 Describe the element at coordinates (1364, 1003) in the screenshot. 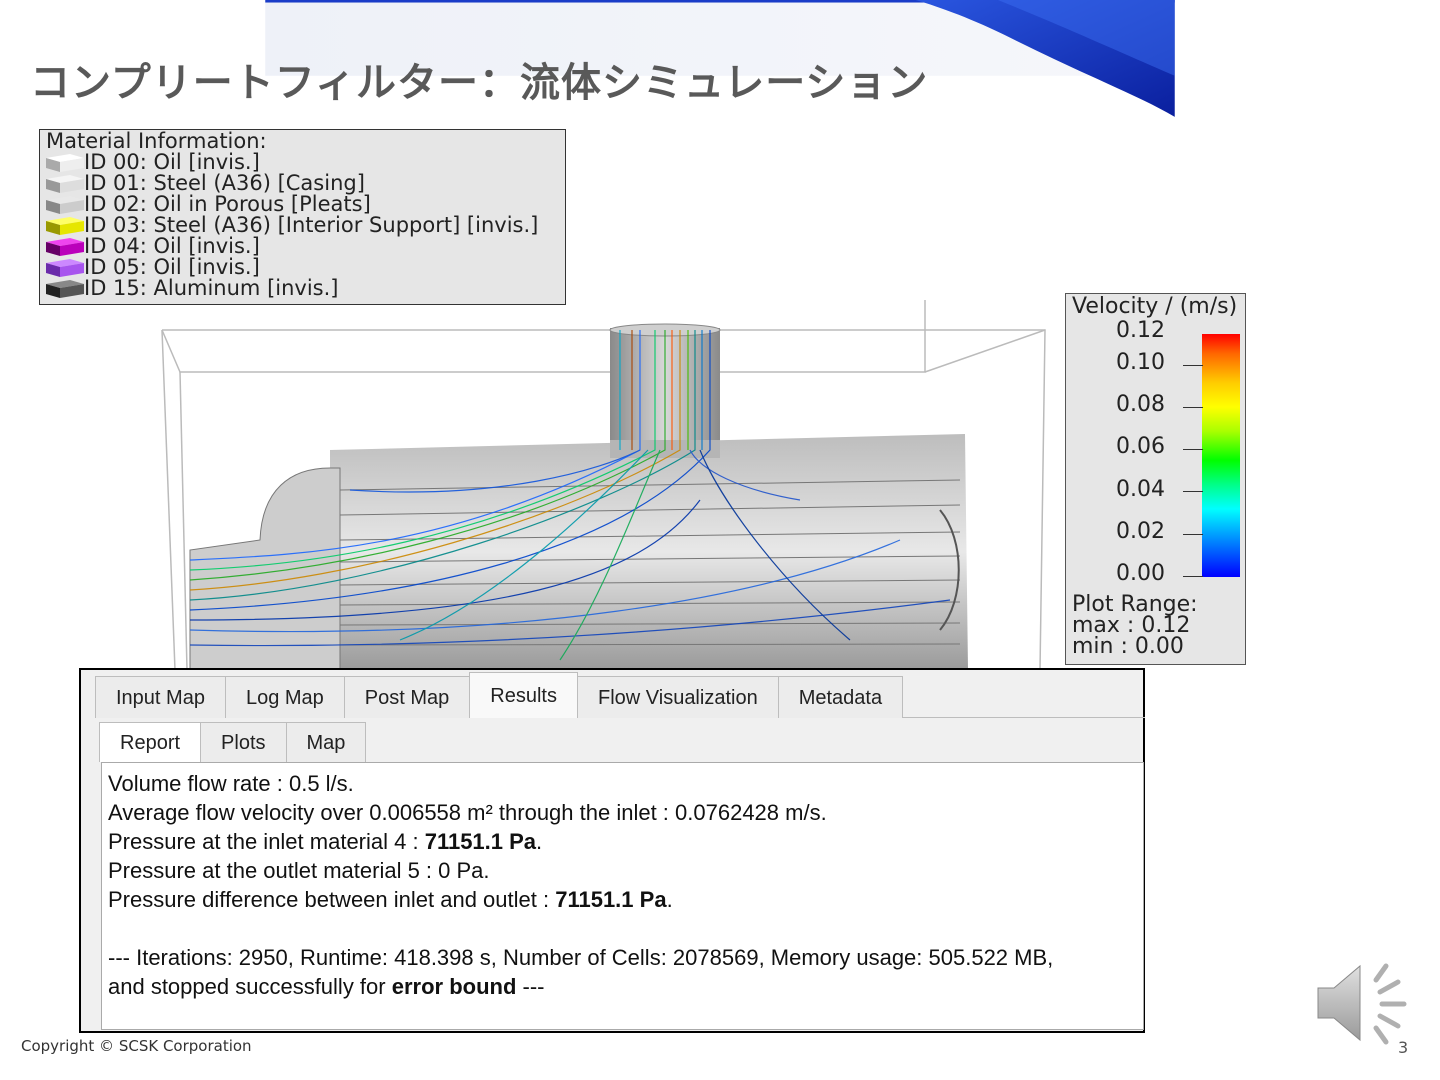

I see `speaker-icon` at that location.